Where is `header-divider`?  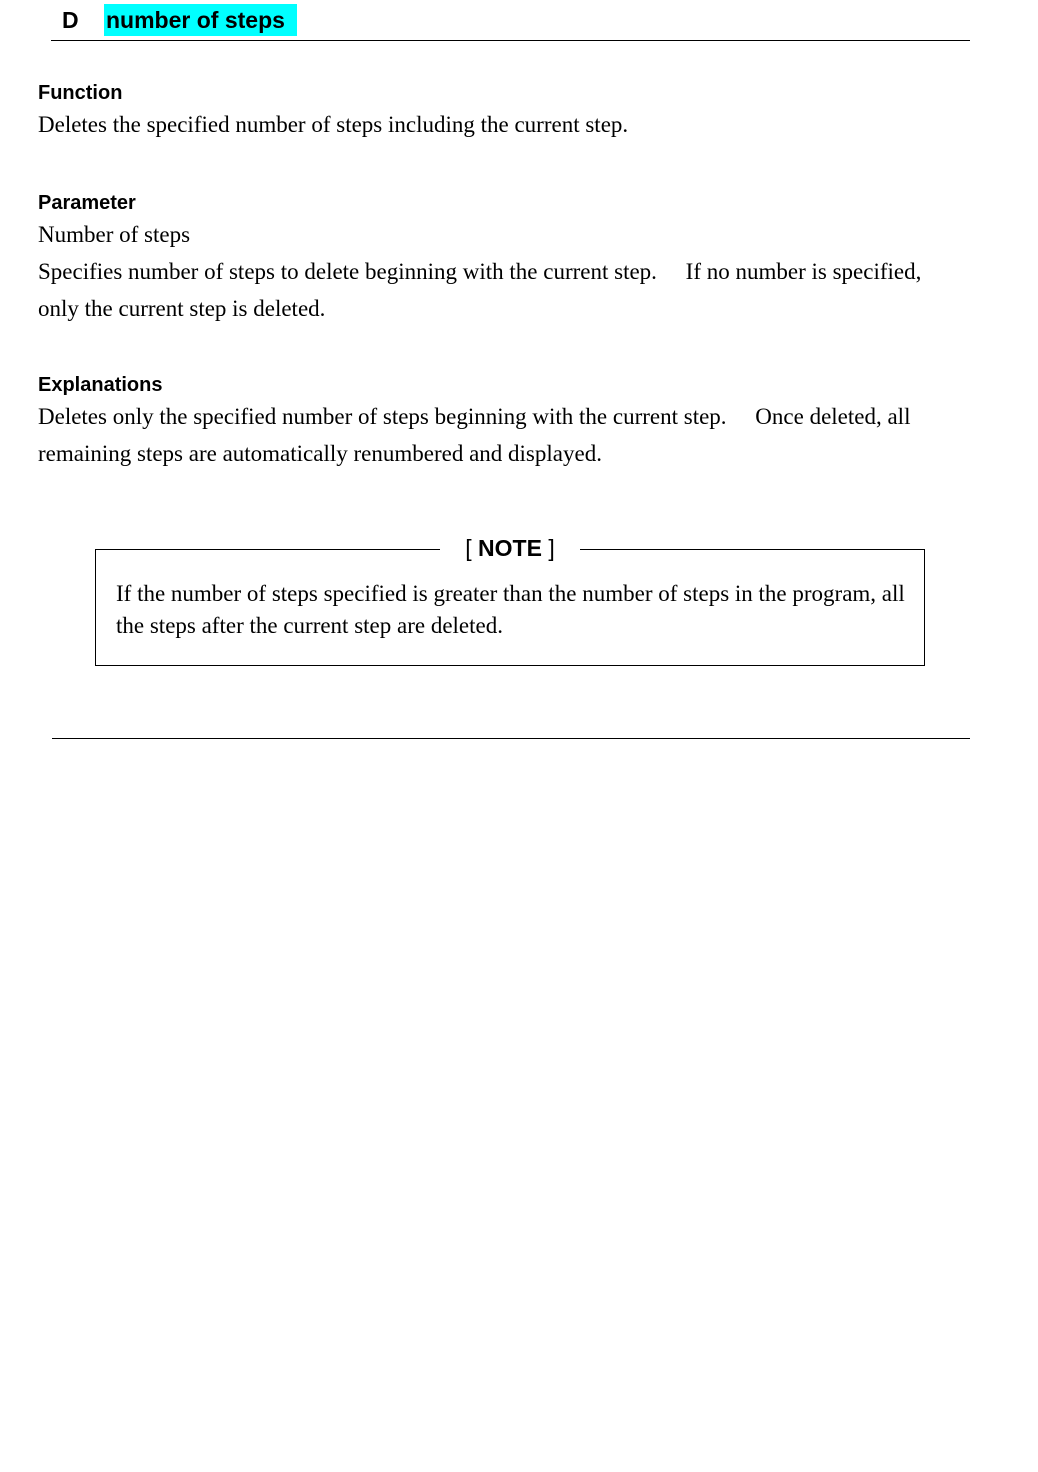
header-divider is located at coordinates (510, 40).